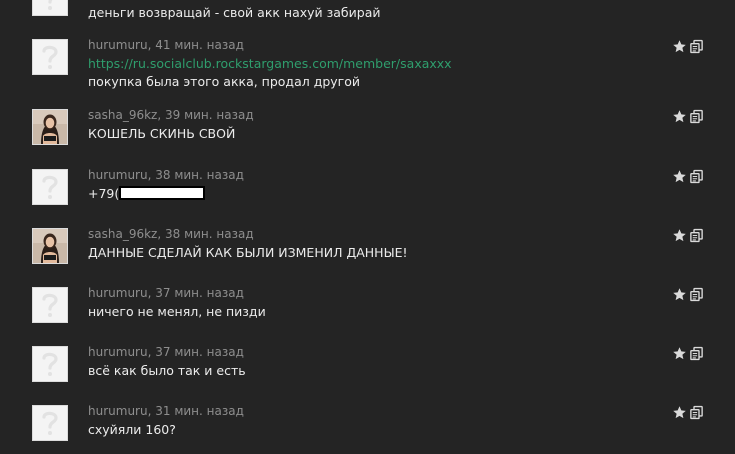  I want to click on message-text-content: ДАННЫЕ СДЕЛАЙ КАК БЫЛИ ИЗМЕНИЛ ДАННЫЕ!, so click(248, 252).